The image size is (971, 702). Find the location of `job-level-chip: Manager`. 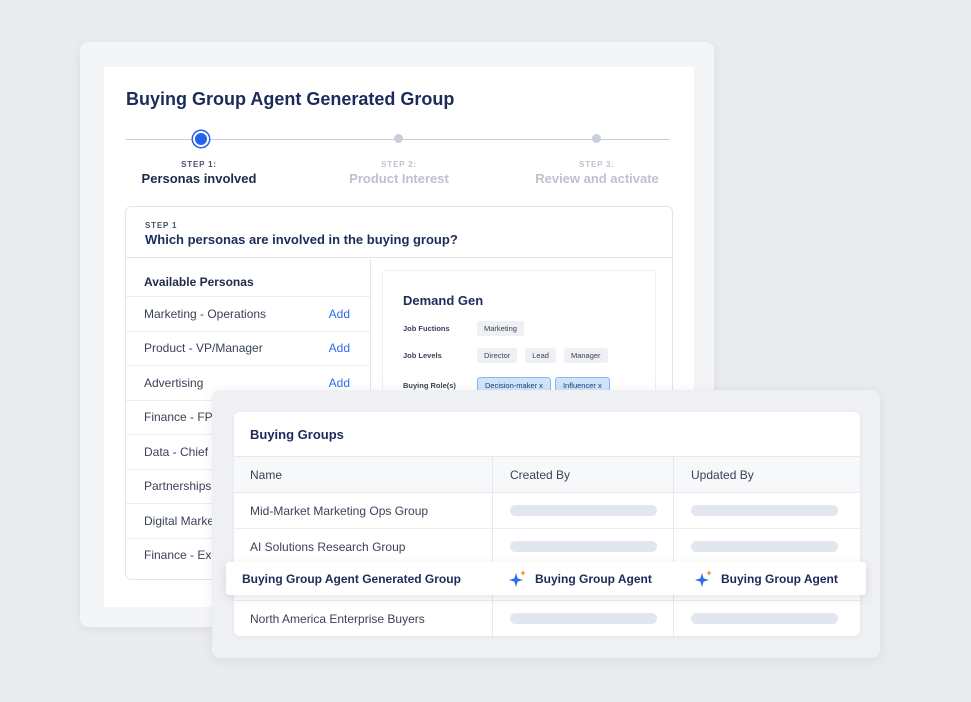

job-level-chip: Manager is located at coordinates (585, 355).